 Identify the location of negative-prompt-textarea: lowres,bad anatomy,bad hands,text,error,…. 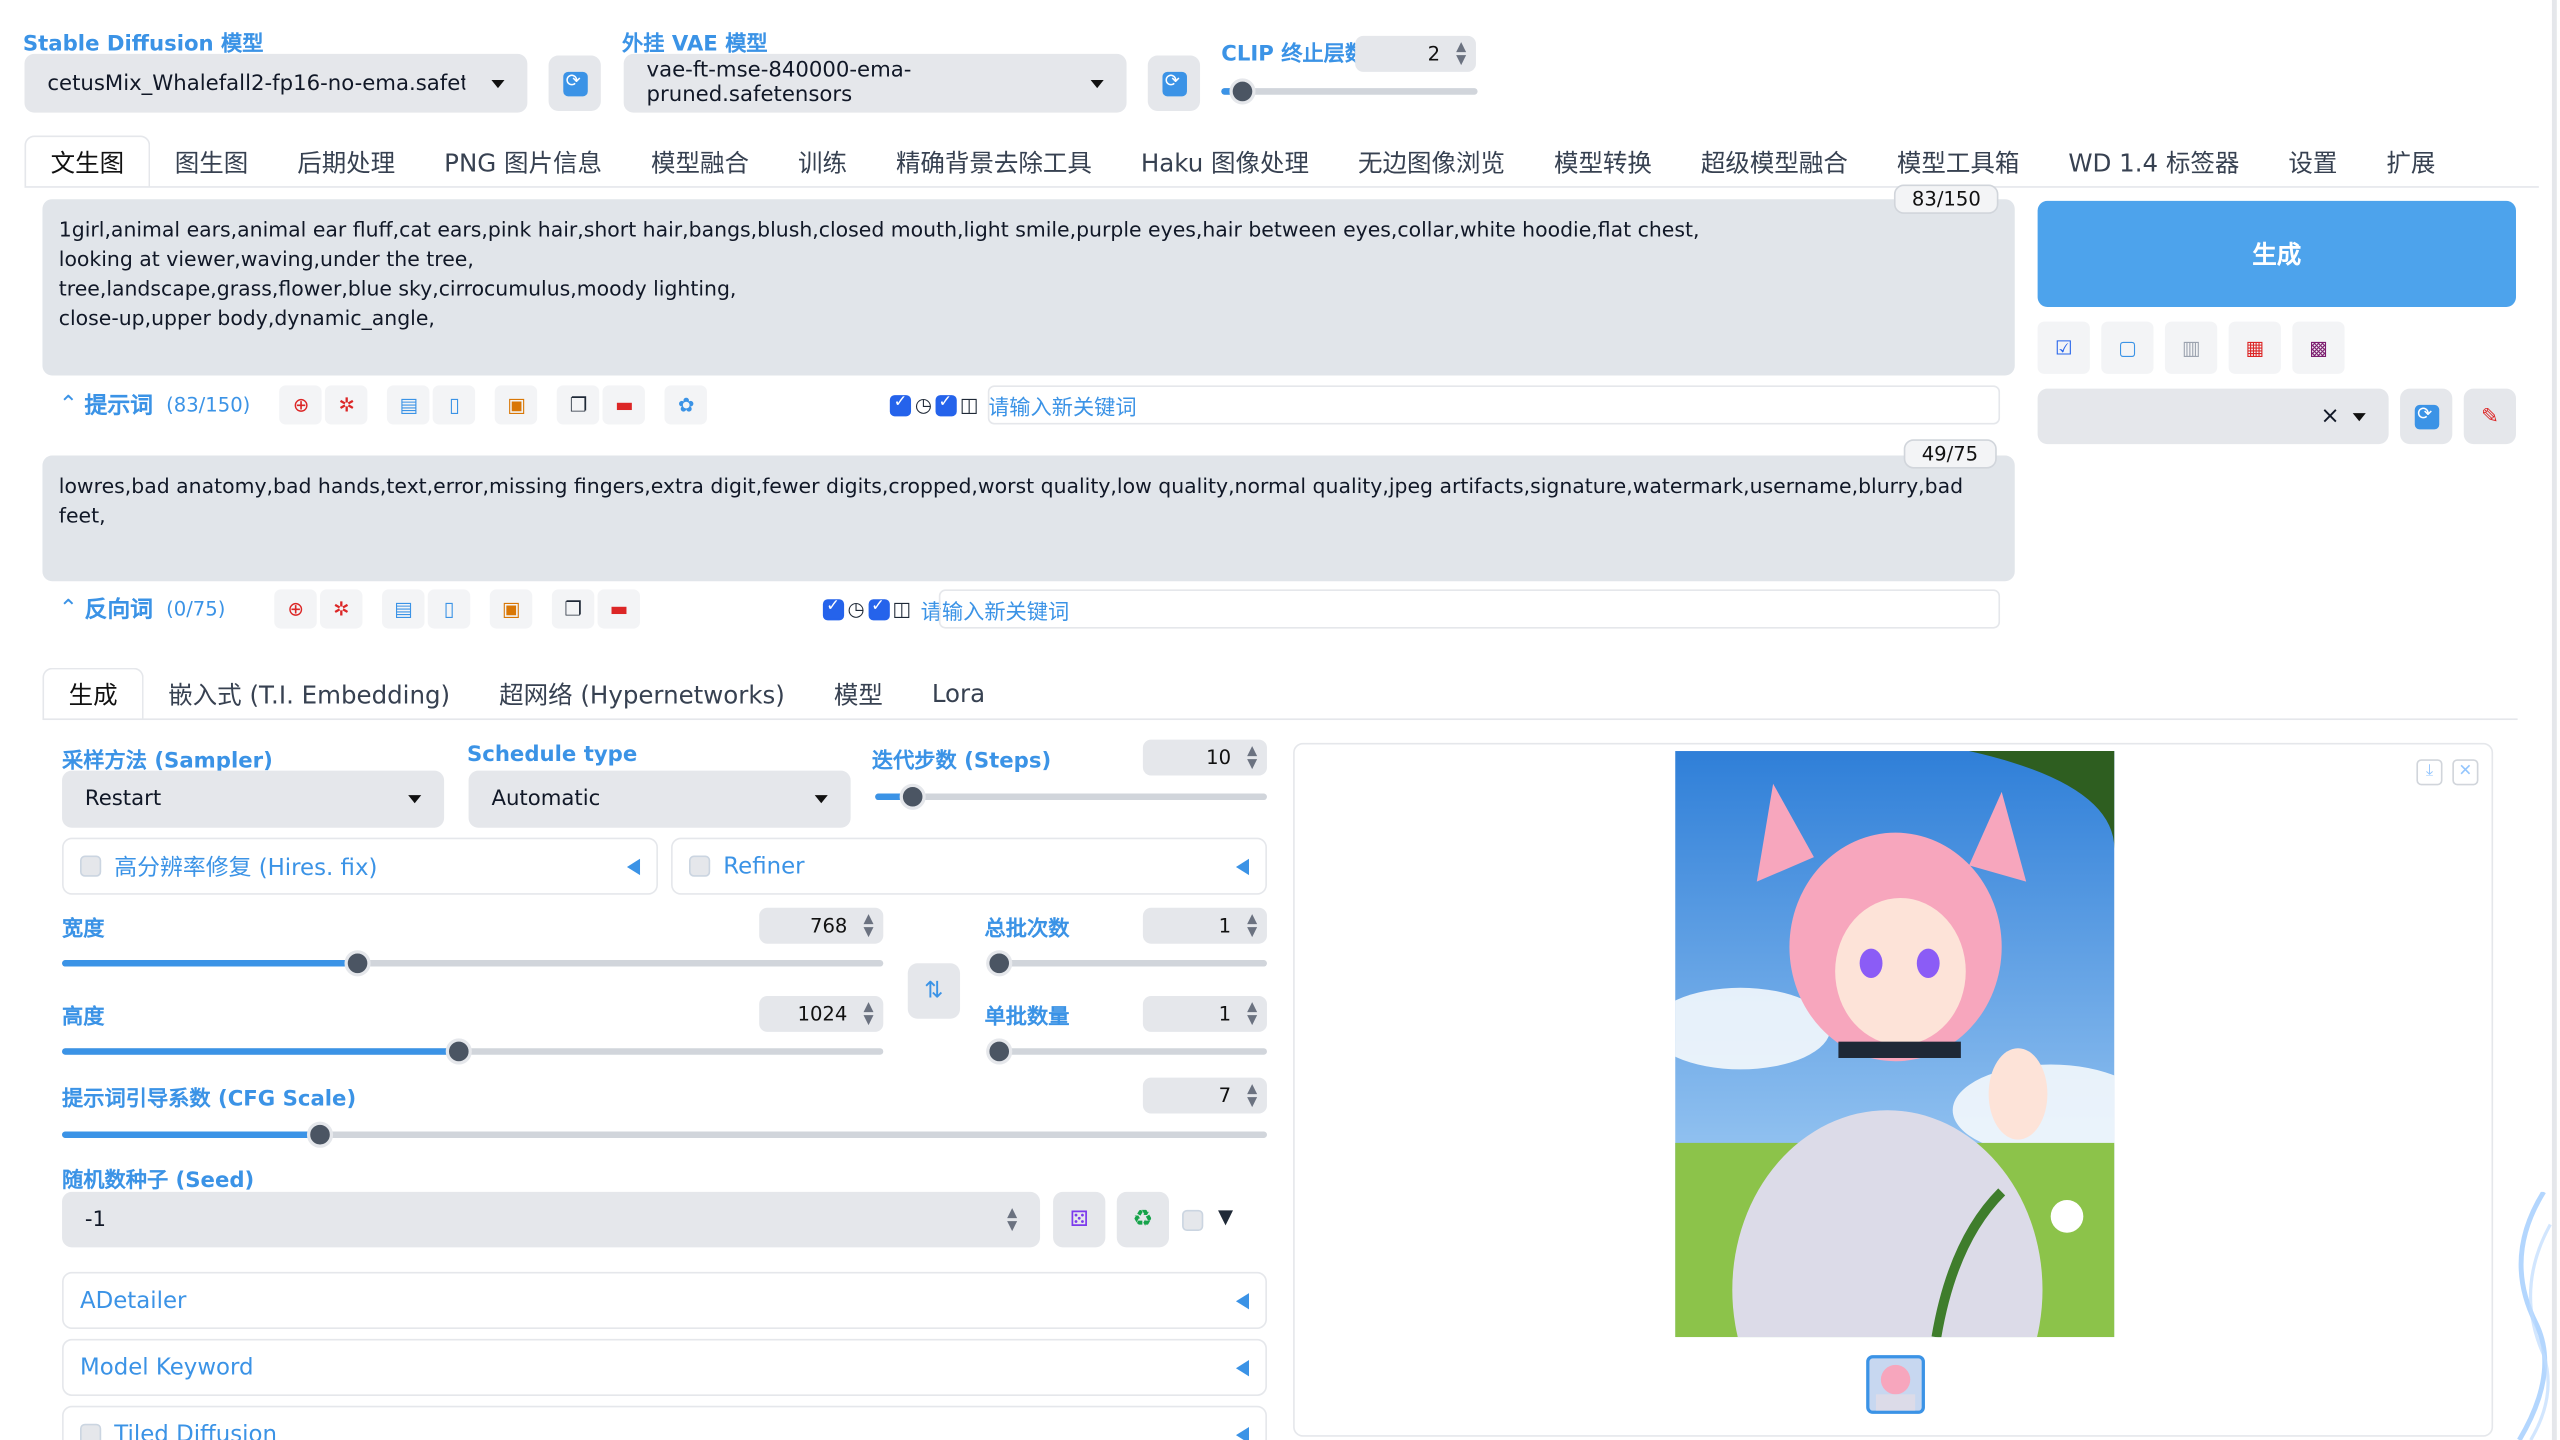
(1028, 518).